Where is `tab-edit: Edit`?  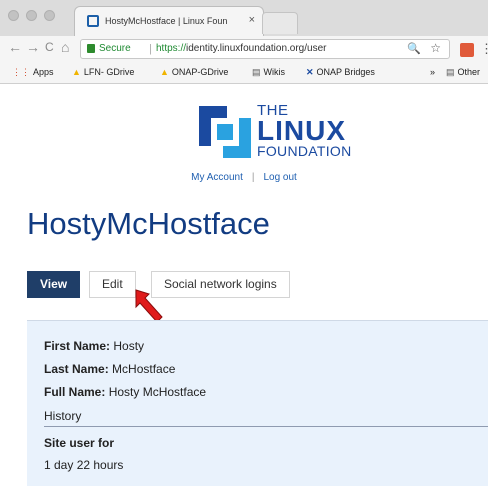
tab-edit: Edit is located at coordinates (112, 284).